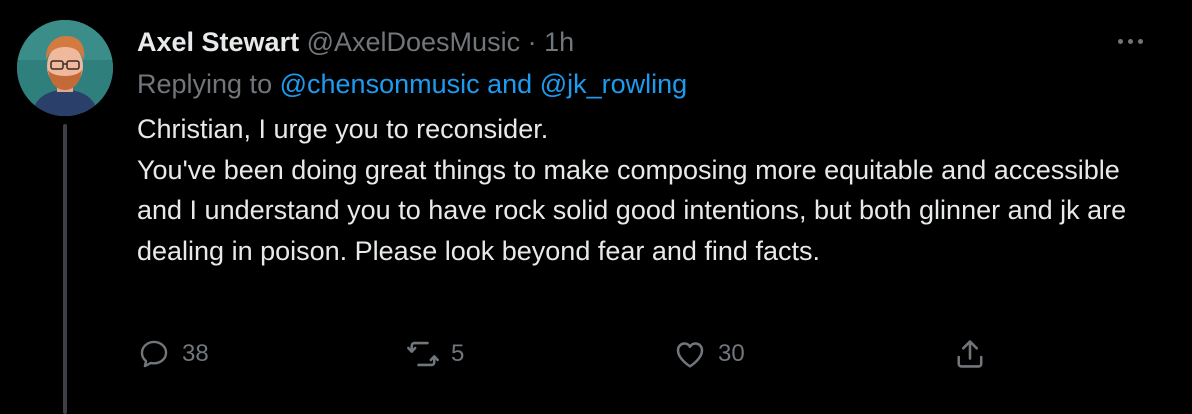 This screenshot has width=1192, height=414. What do you see at coordinates (559, 42) in the screenshot?
I see `timestamp: 1h` at bounding box center [559, 42].